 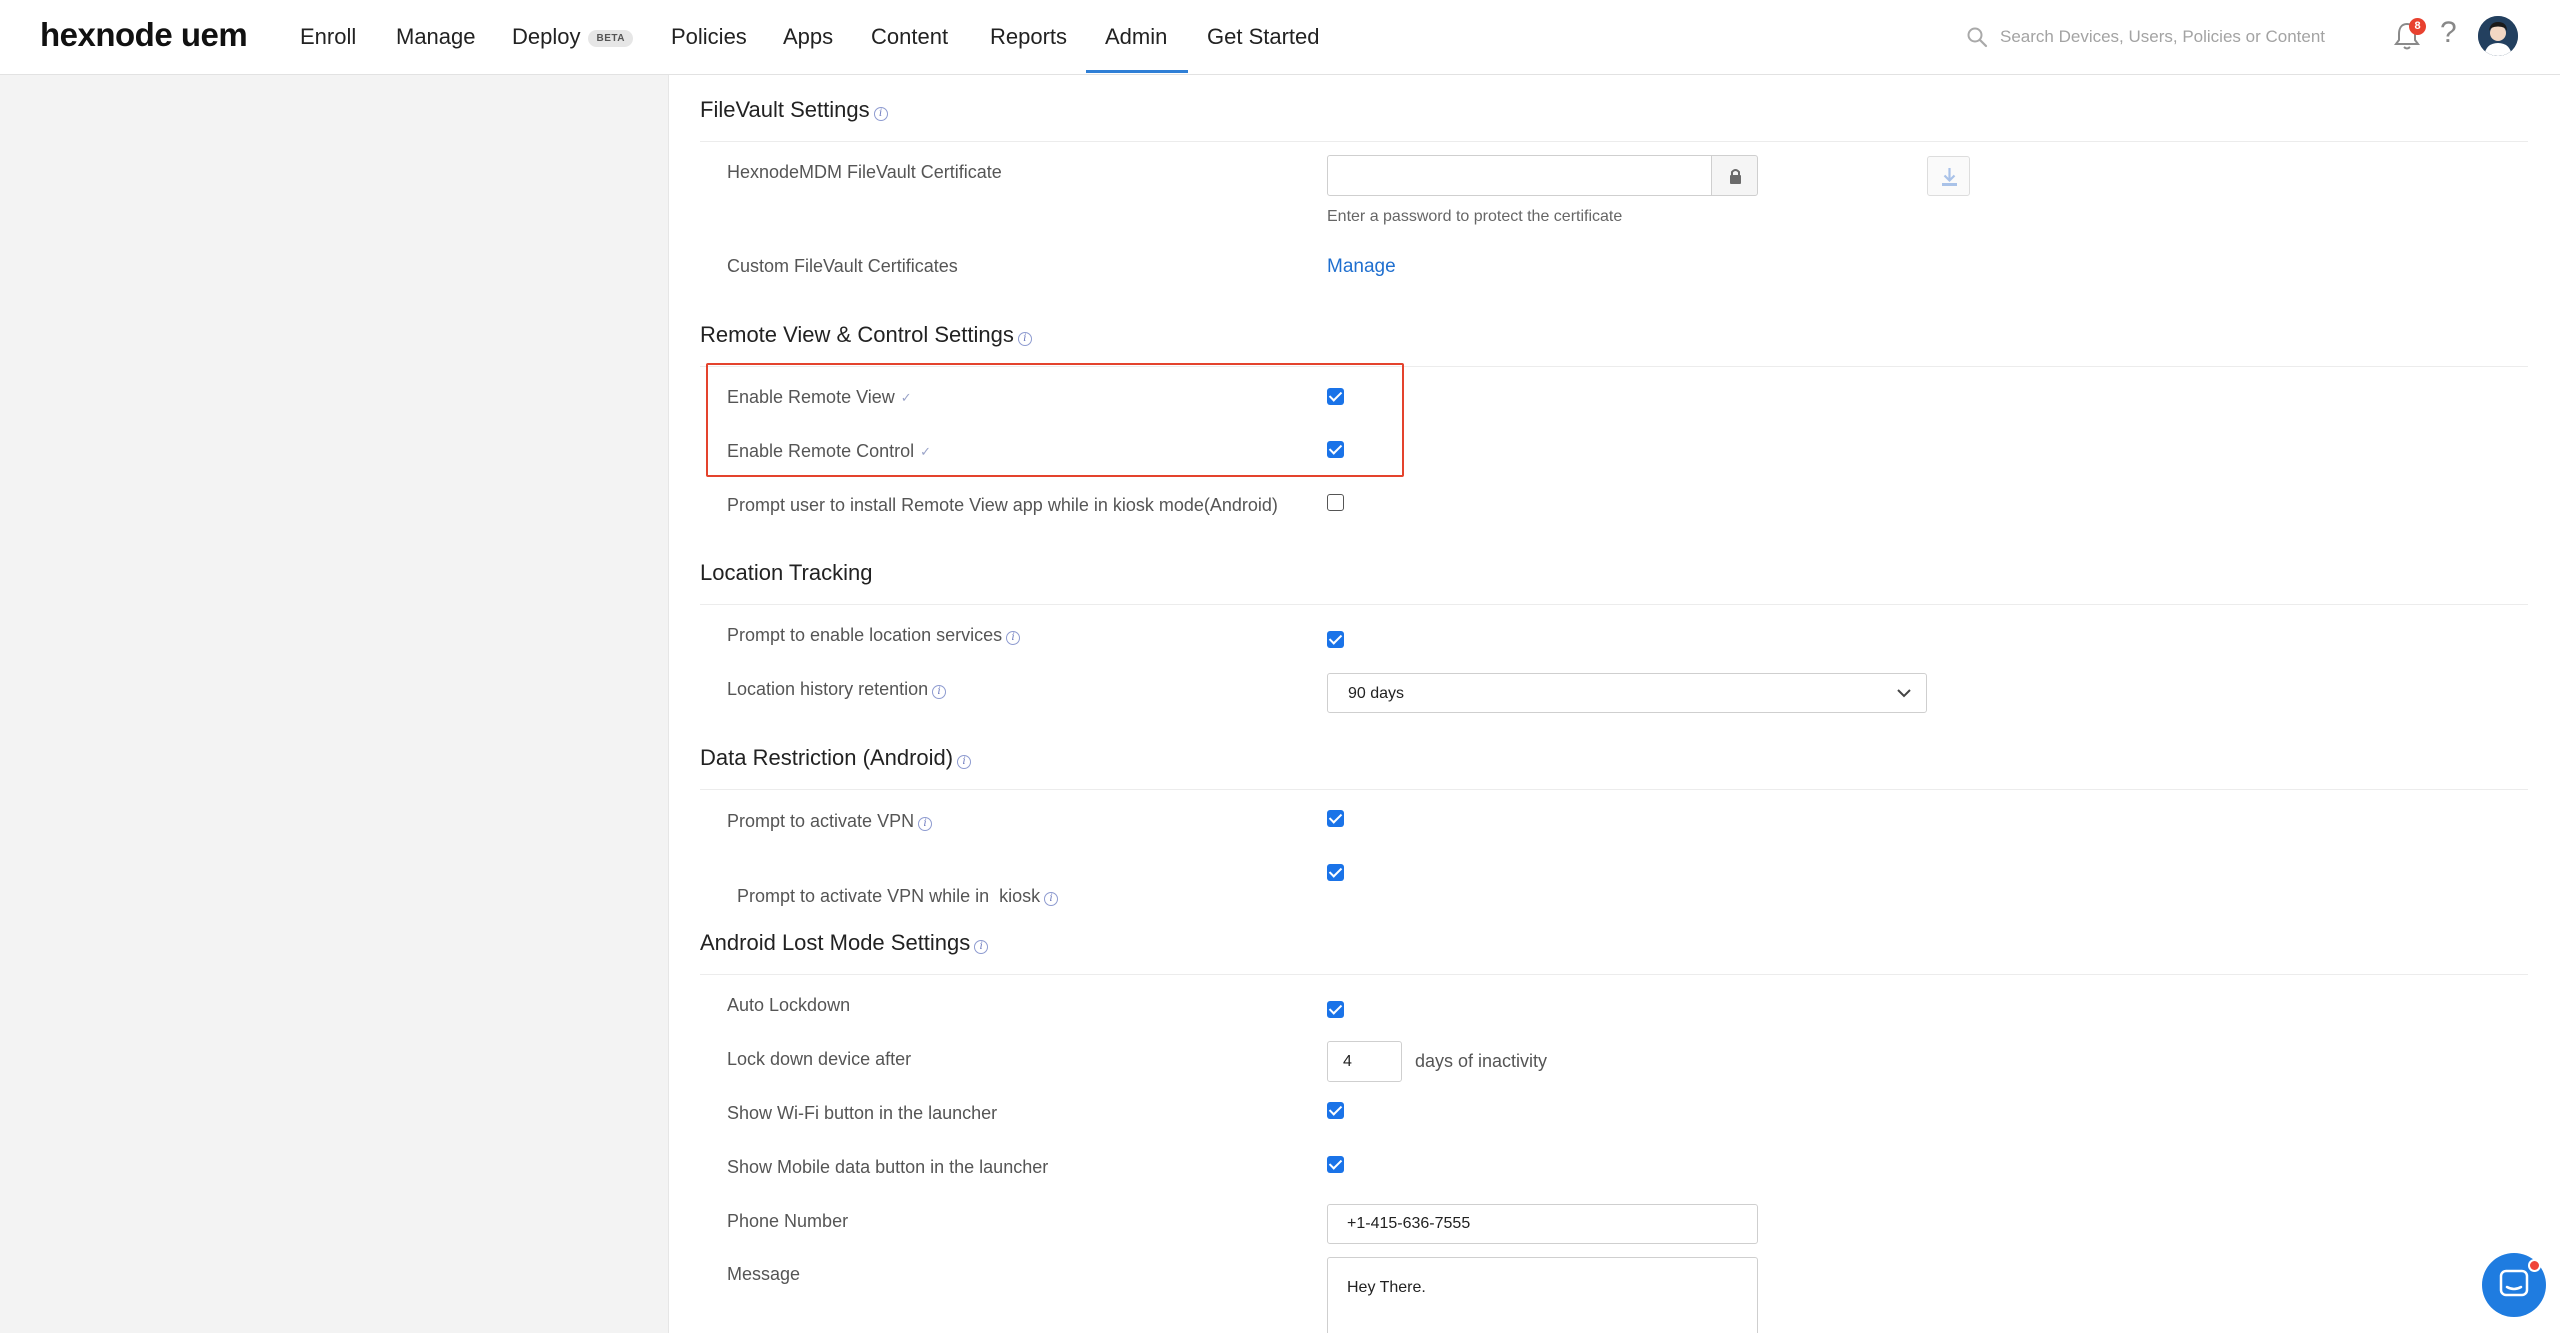 What do you see at coordinates (1481, 1061) in the screenshot?
I see `lockdown-days-suffix: days of inactivity` at bounding box center [1481, 1061].